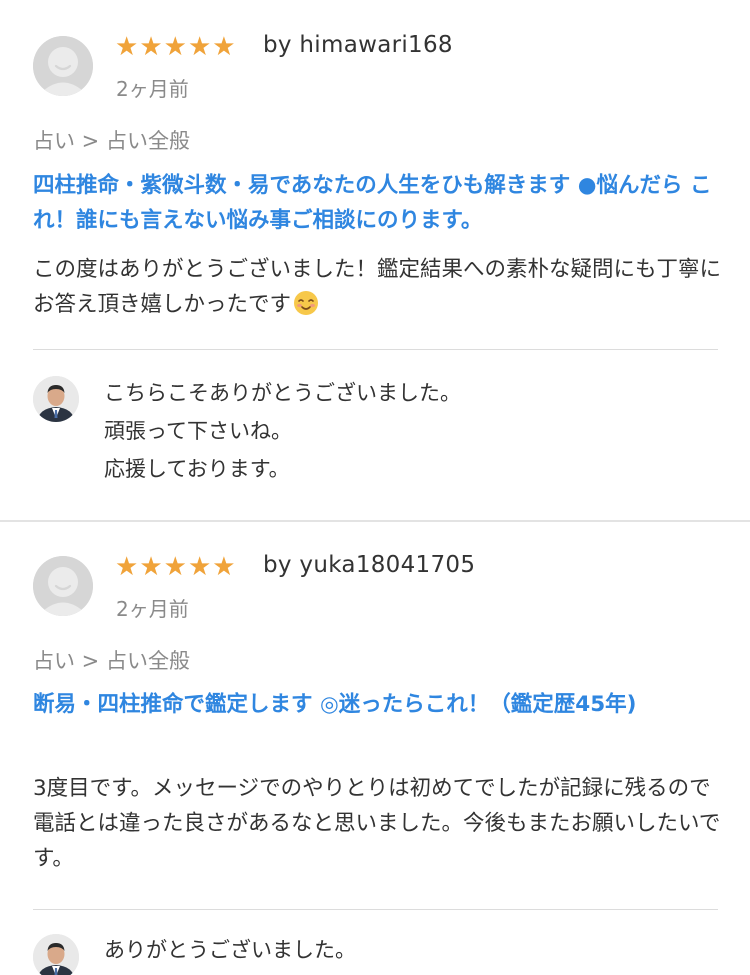 Image resolution: width=750 pixels, height=975 pixels. I want to click on reviewer-name: by yuka18041705, so click(369, 565).